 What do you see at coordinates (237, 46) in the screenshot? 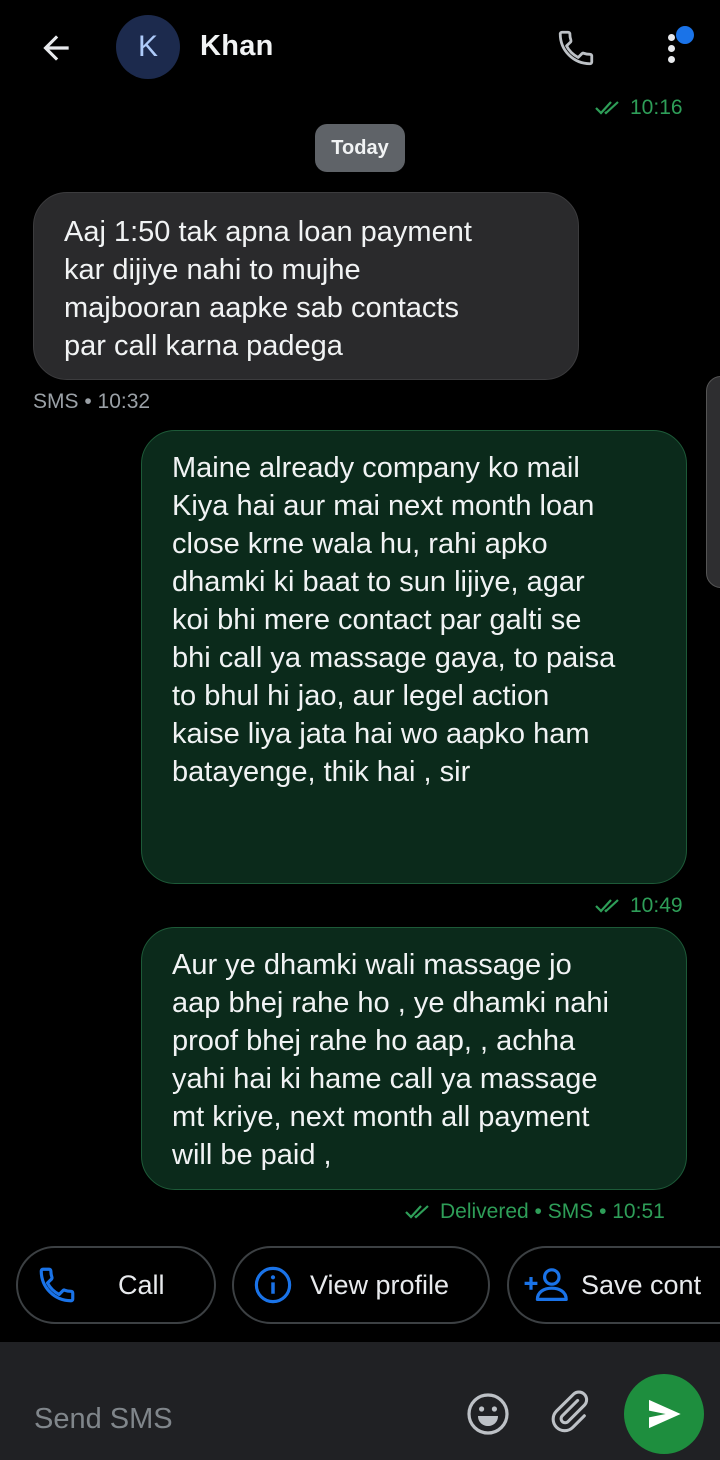
I see `contact-name: Khan` at bounding box center [237, 46].